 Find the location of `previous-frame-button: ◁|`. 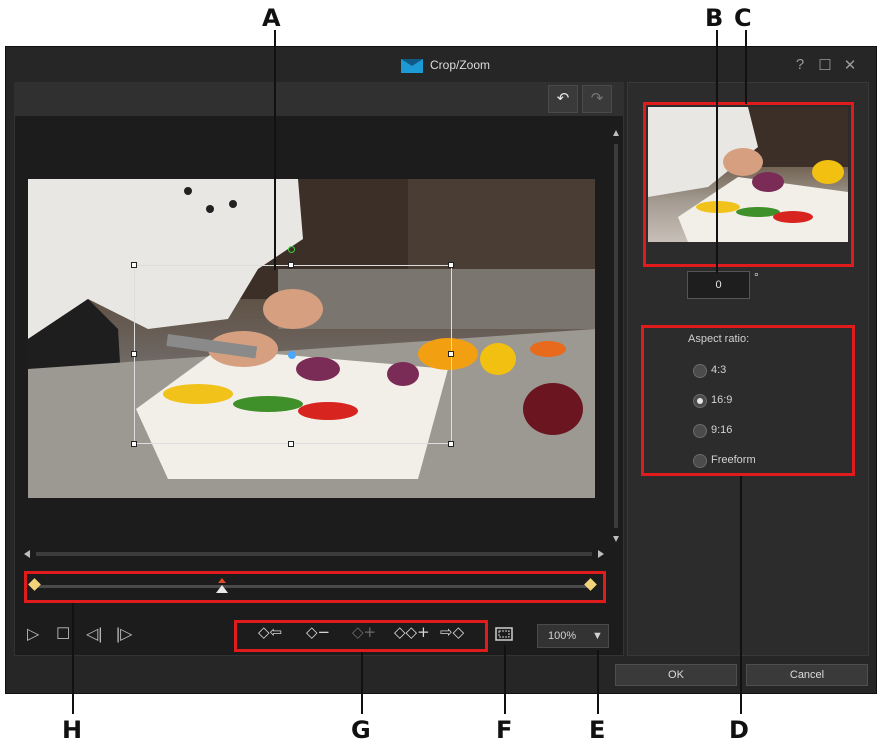

previous-frame-button: ◁| is located at coordinates (94, 634).